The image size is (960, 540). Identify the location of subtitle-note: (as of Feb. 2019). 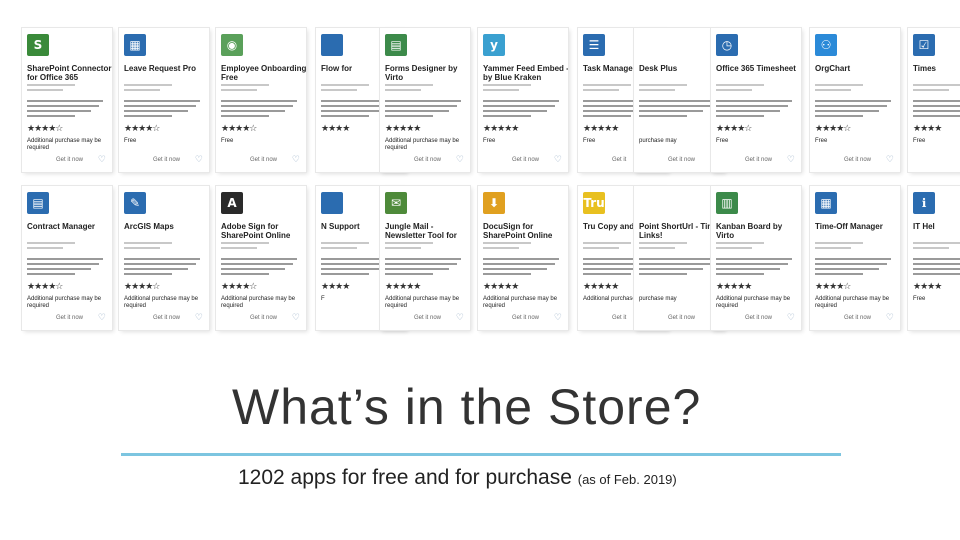
(627, 479).